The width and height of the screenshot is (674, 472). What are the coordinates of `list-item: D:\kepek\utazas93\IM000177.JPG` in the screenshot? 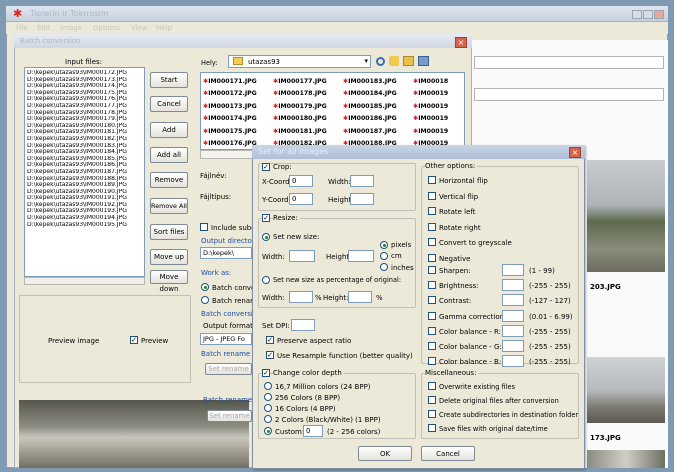 It's located at (85, 106).